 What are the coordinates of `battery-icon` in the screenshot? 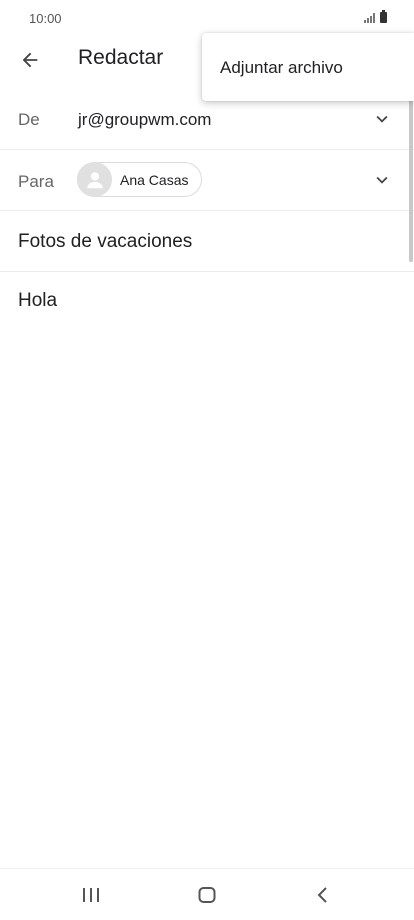 It's located at (383, 16).